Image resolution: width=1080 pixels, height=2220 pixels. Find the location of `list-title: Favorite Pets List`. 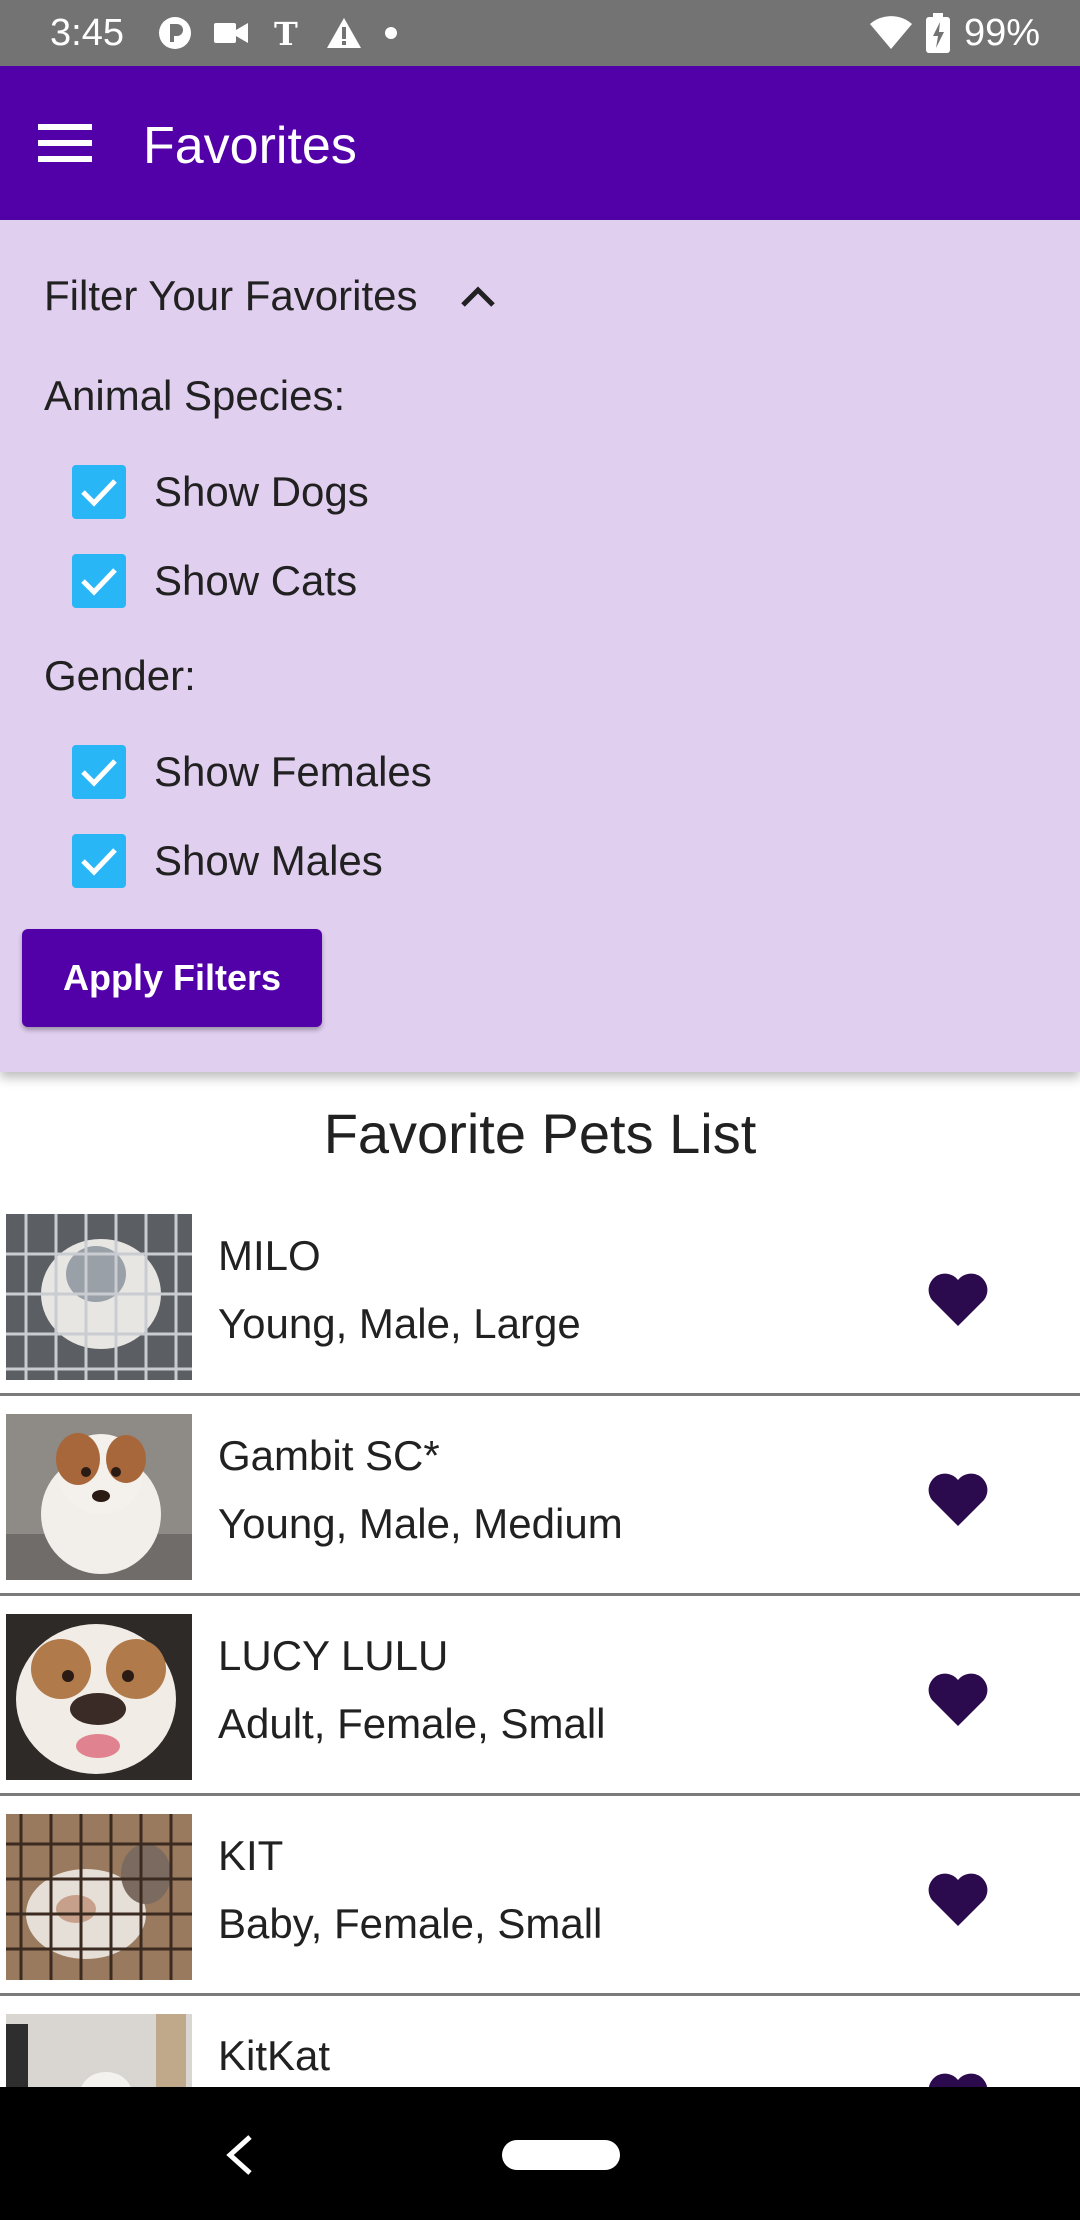

list-title: Favorite Pets List is located at coordinates (540, 1133).